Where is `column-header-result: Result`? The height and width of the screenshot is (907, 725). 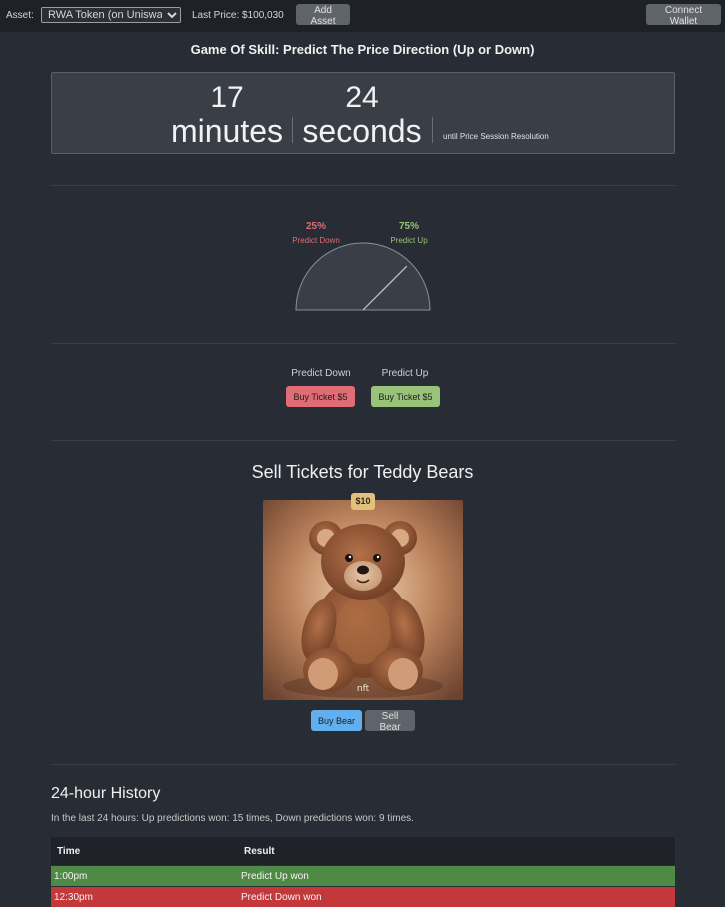
column-header-result: Result is located at coordinates (259, 851).